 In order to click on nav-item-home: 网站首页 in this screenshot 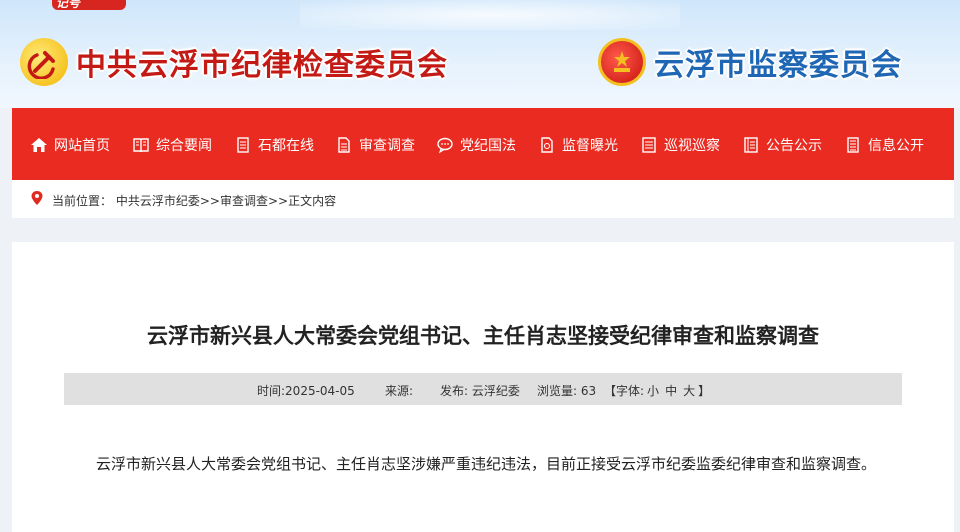, I will do `click(70, 145)`.